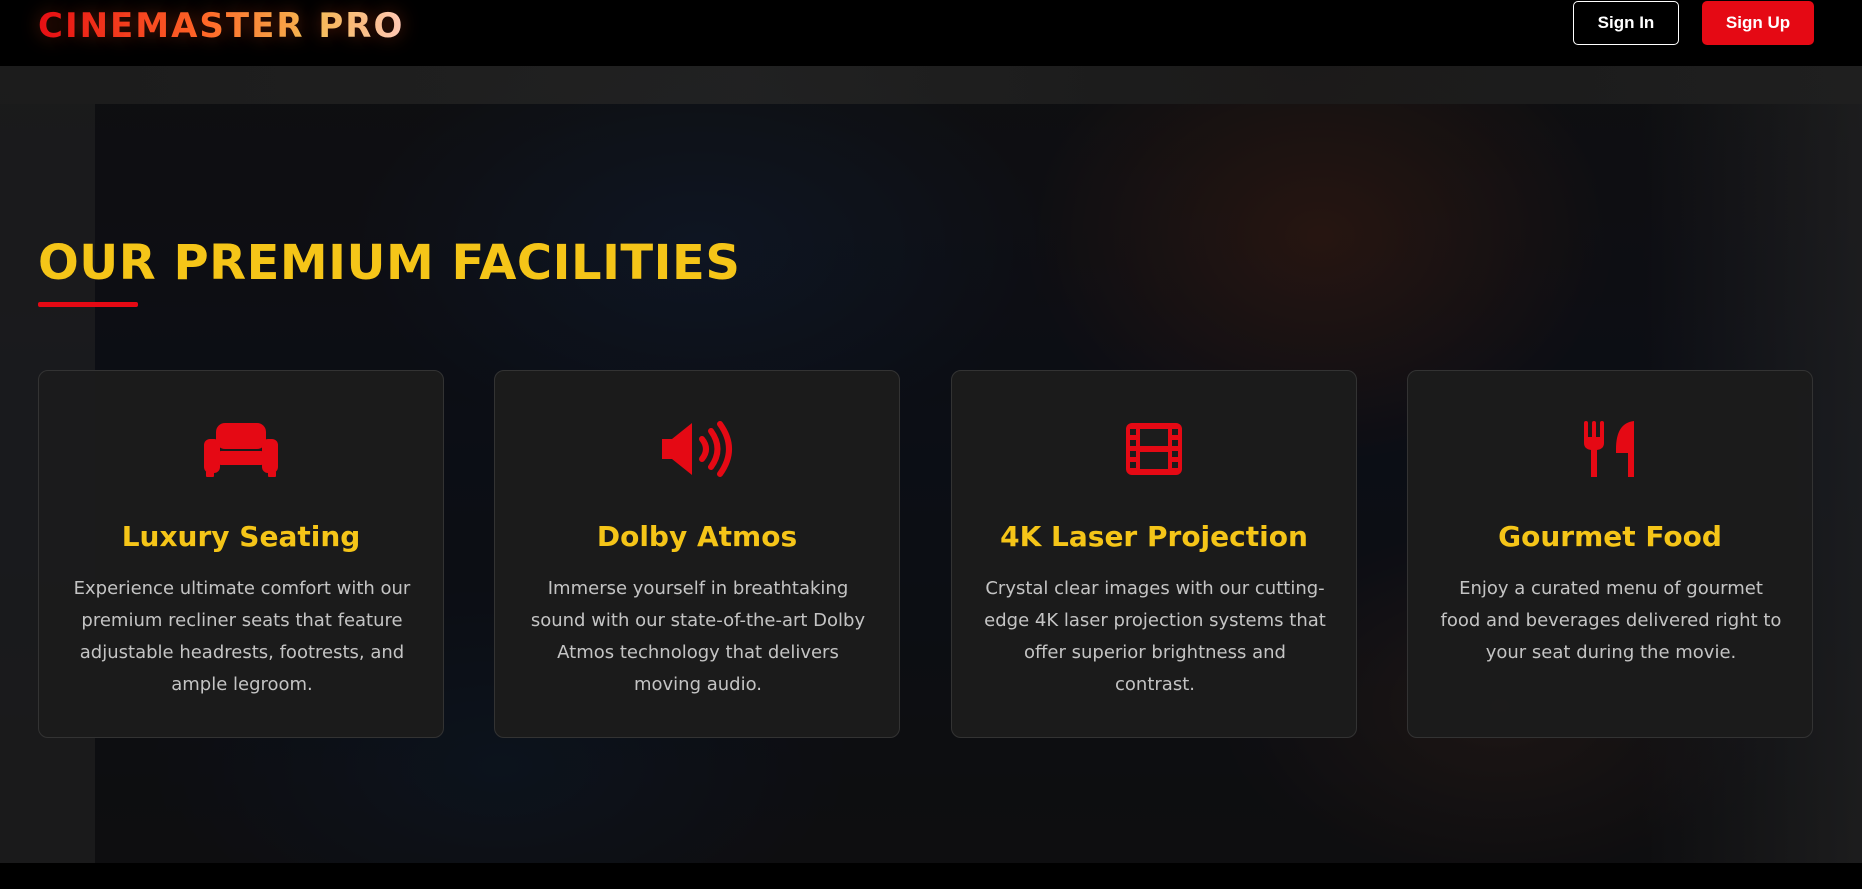 Image resolution: width=1862 pixels, height=889 pixels. Describe the element at coordinates (1626, 23) in the screenshot. I see `sign-in-button: Sign In` at that location.